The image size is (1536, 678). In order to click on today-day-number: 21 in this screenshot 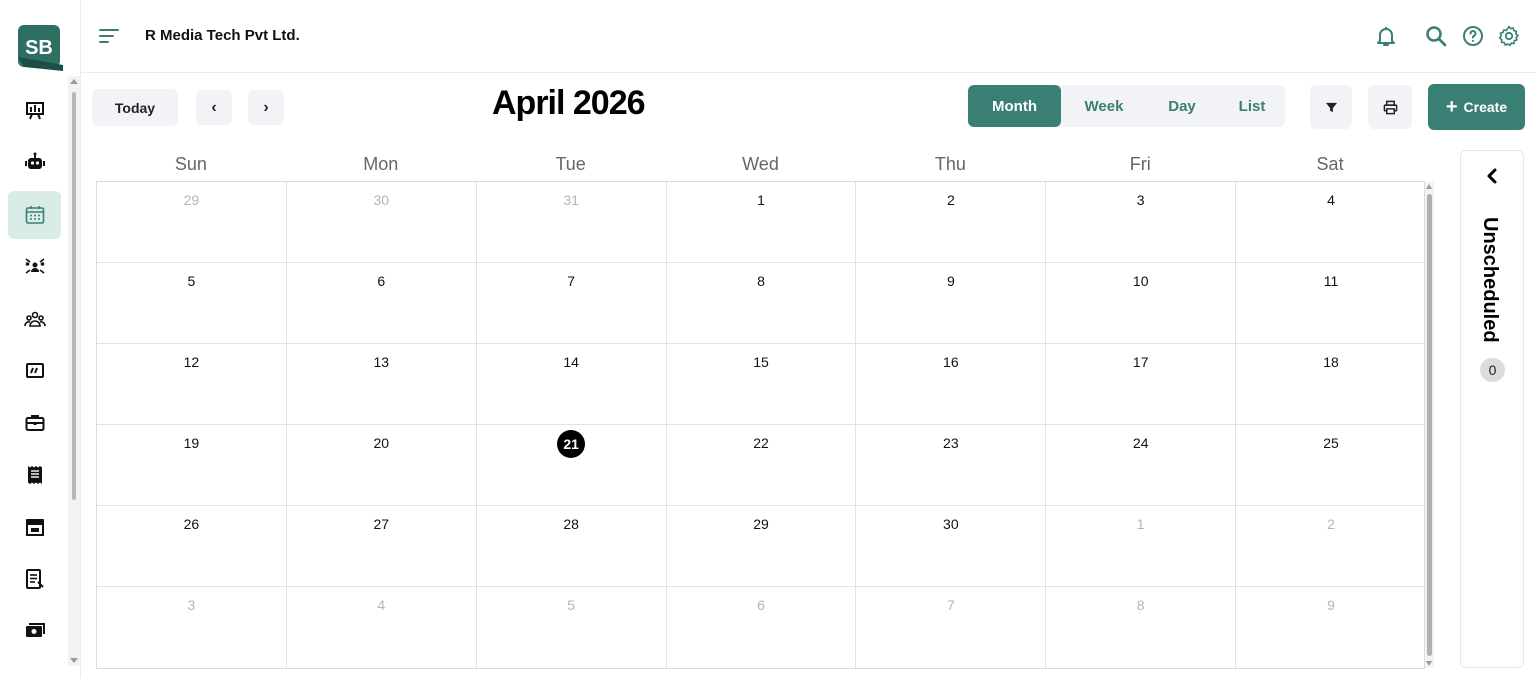, I will do `click(571, 444)`.